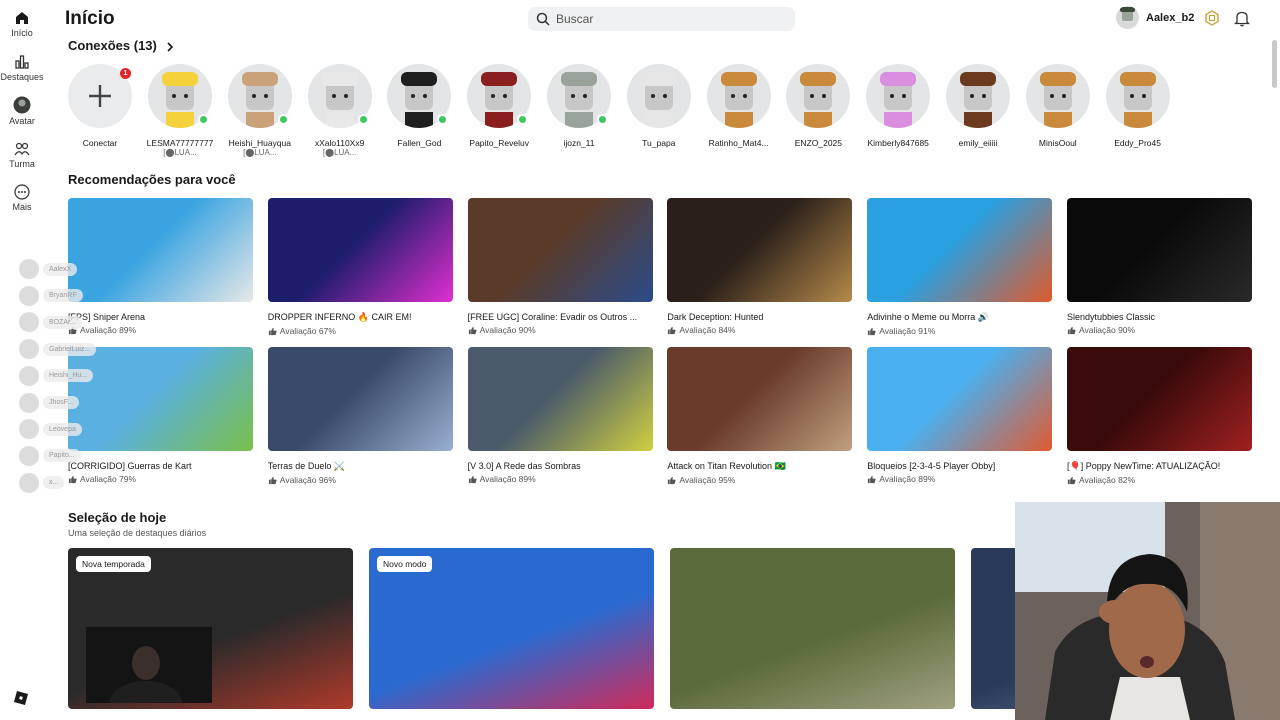  I want to click on game-card: DROPPER INFERNO 🔥 CAIR EM! Avaliação 67%, so click(360, 267).